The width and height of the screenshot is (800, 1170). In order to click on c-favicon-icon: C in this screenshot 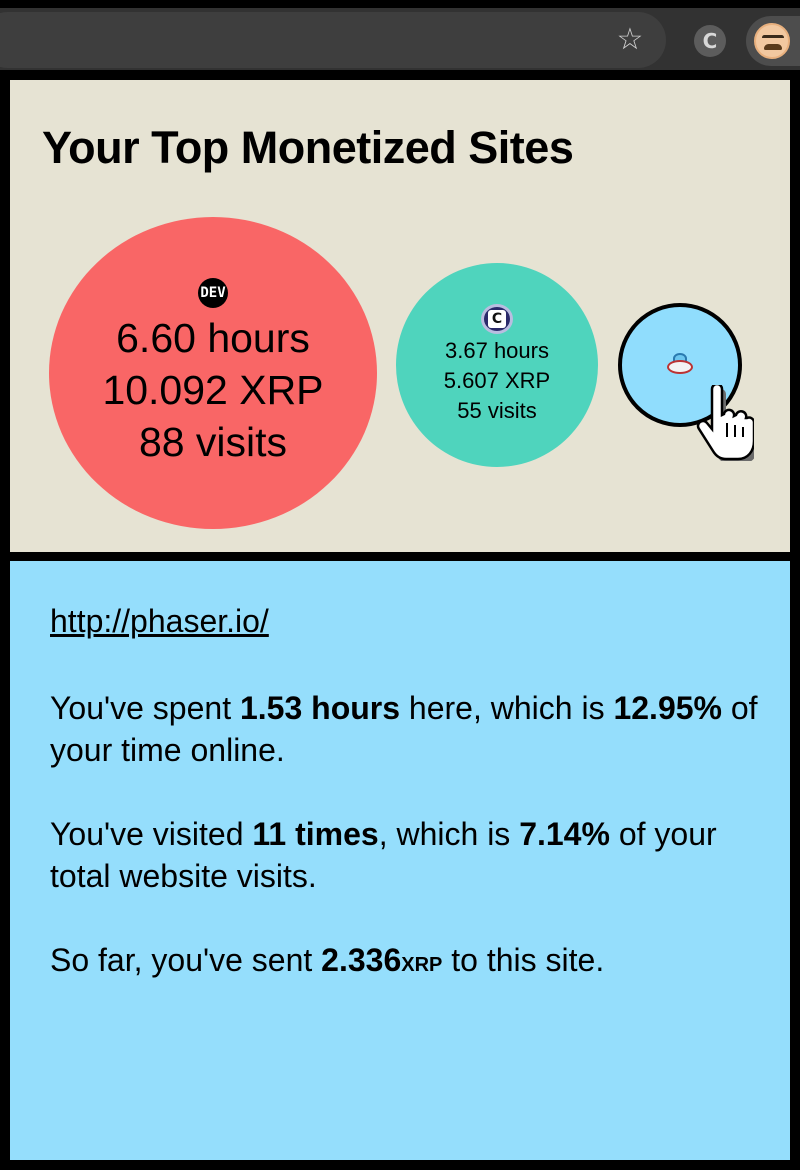, I will do `click(497, 319)`.